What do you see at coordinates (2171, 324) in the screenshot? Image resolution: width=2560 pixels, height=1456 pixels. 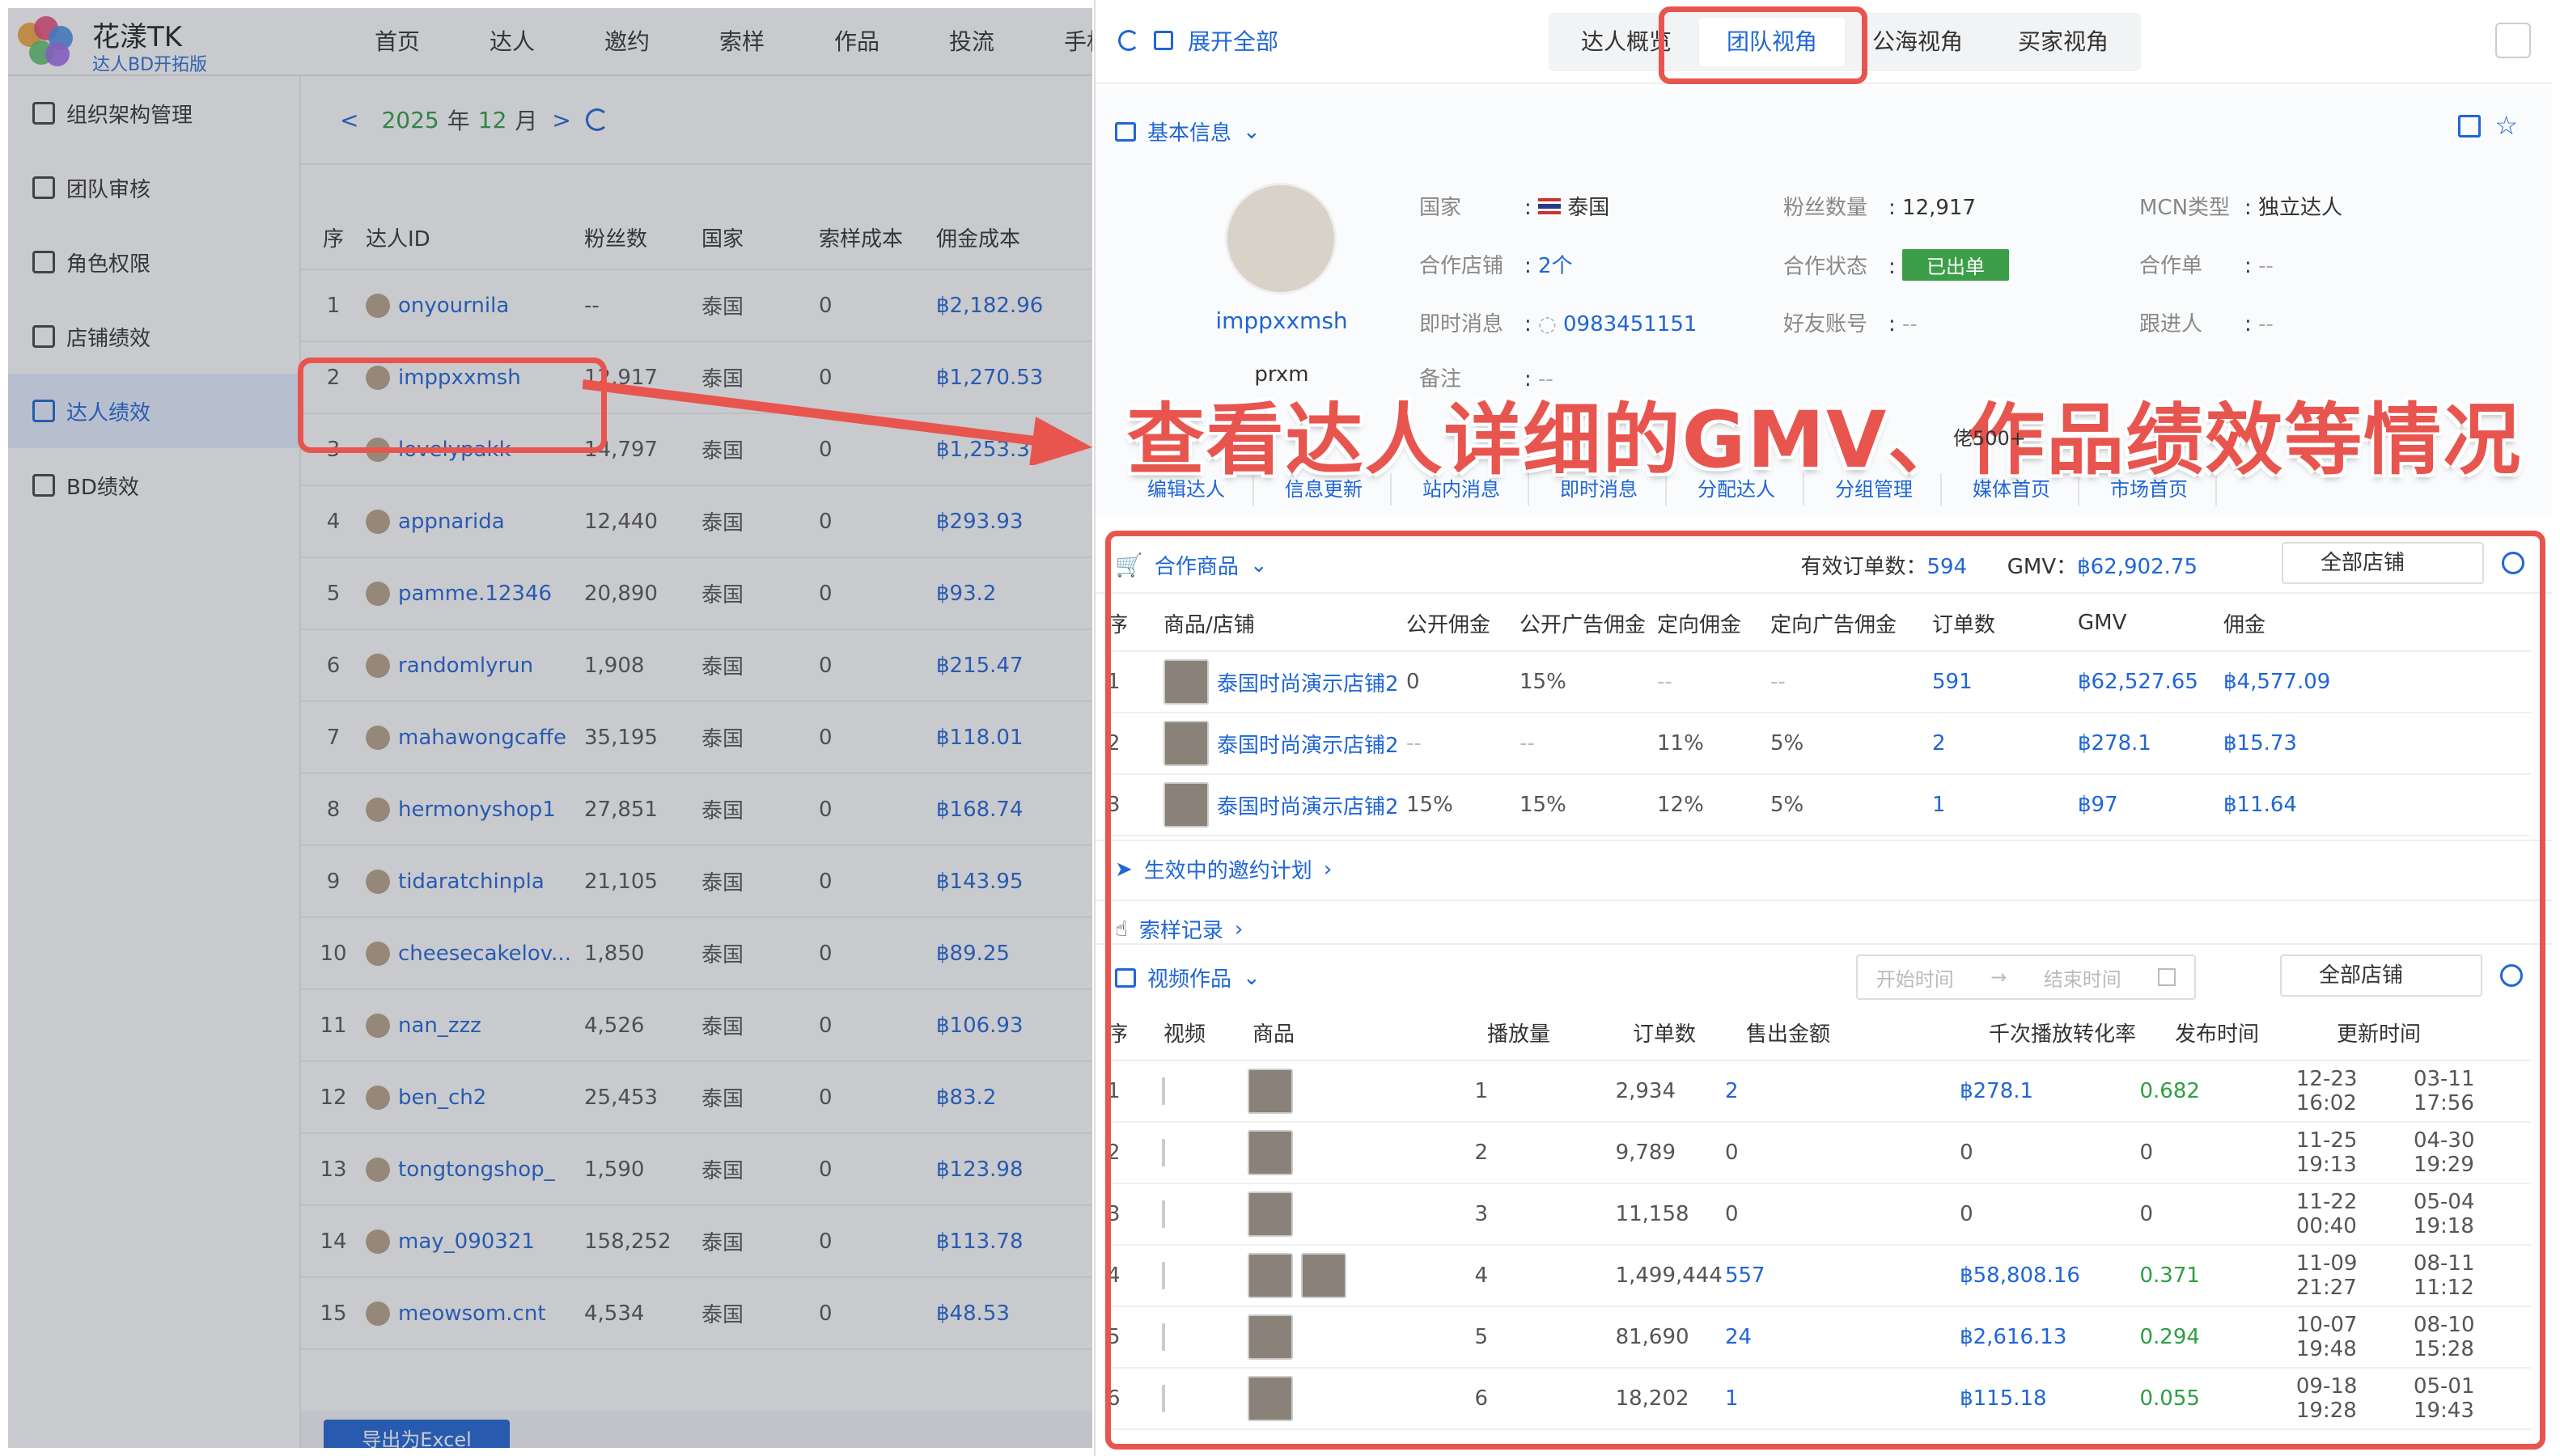 I see `info-key: 跟进人` at bounding box center [2171, 324].